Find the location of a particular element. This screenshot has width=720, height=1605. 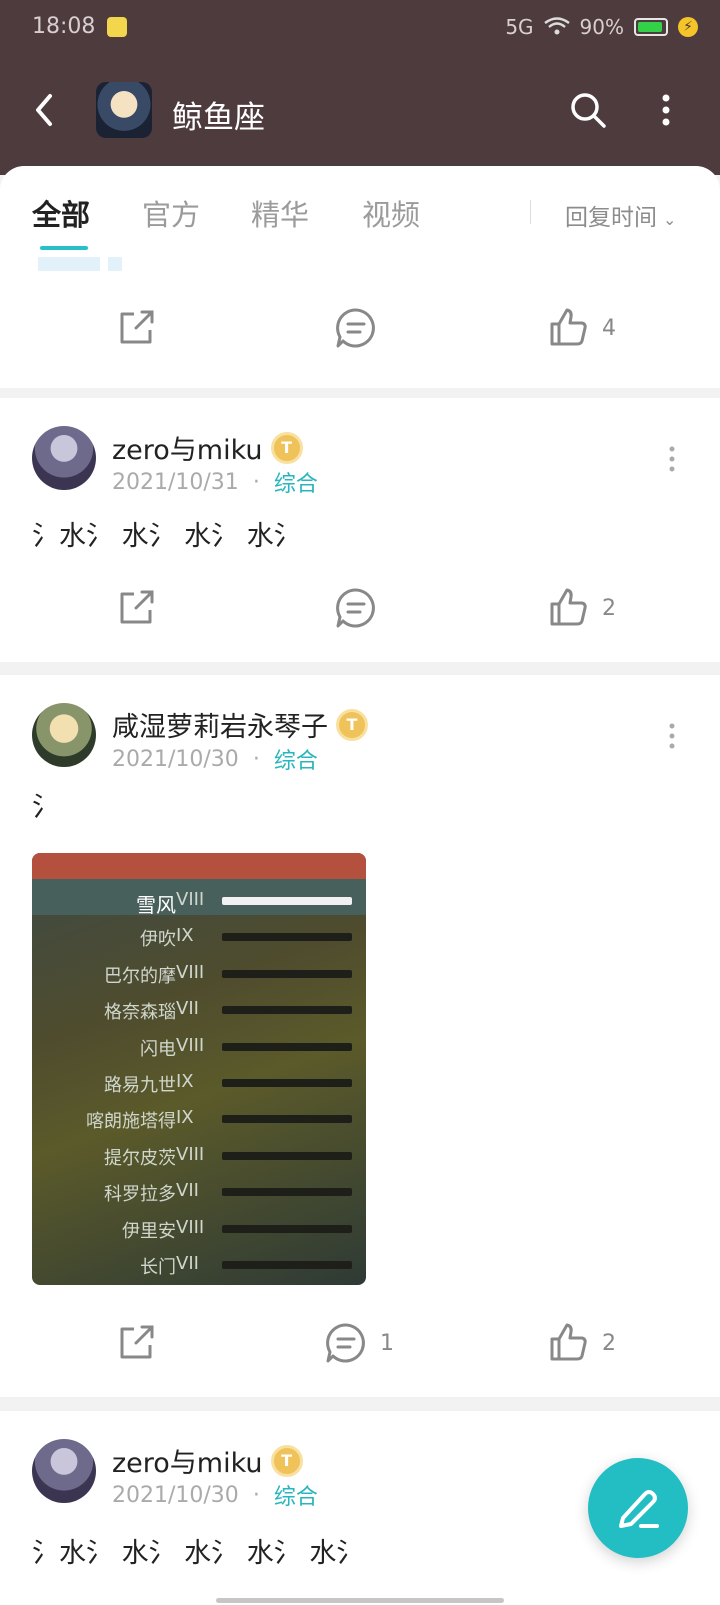

tab-divider is located at coordinates (530, 212).